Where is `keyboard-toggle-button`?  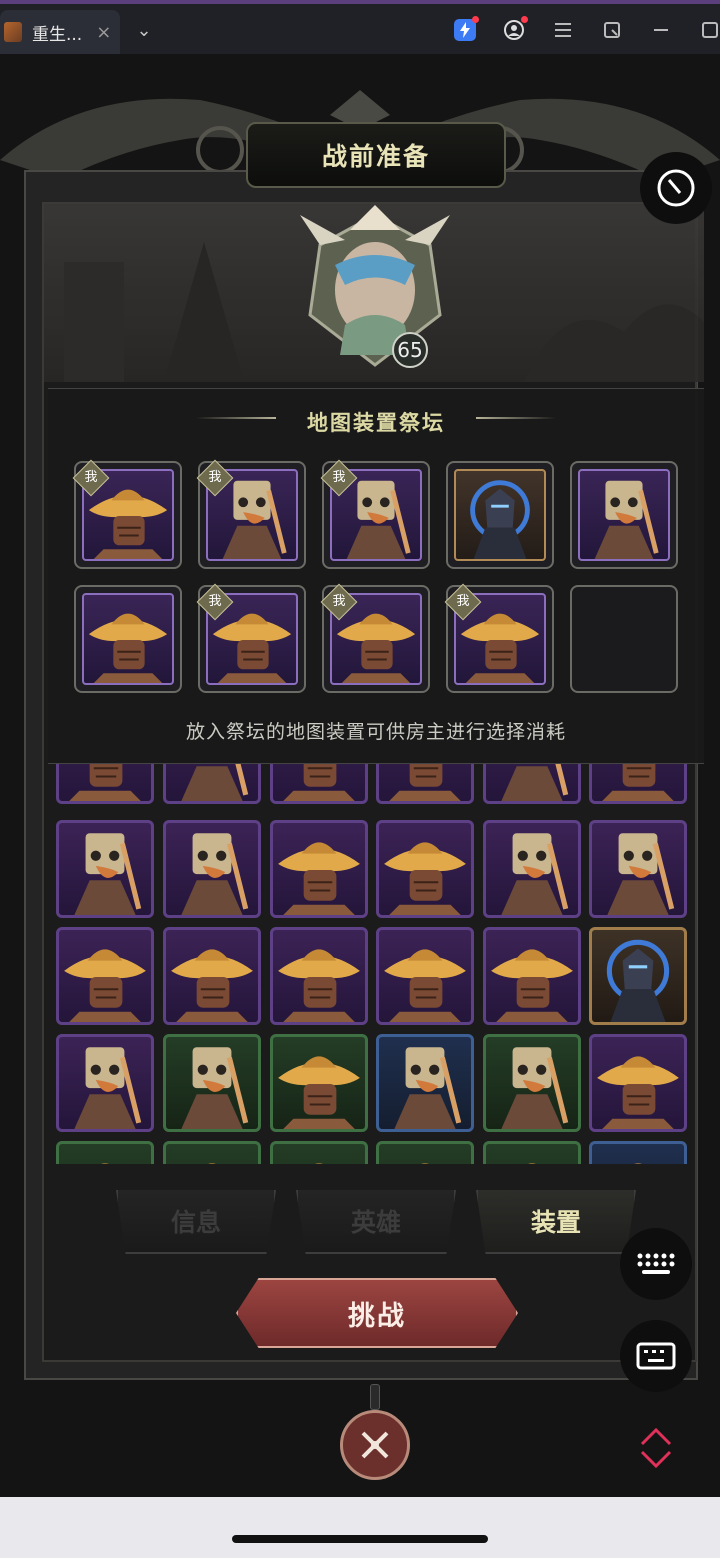
keyboard-toggle-button is located at coordinates (656, 1356).